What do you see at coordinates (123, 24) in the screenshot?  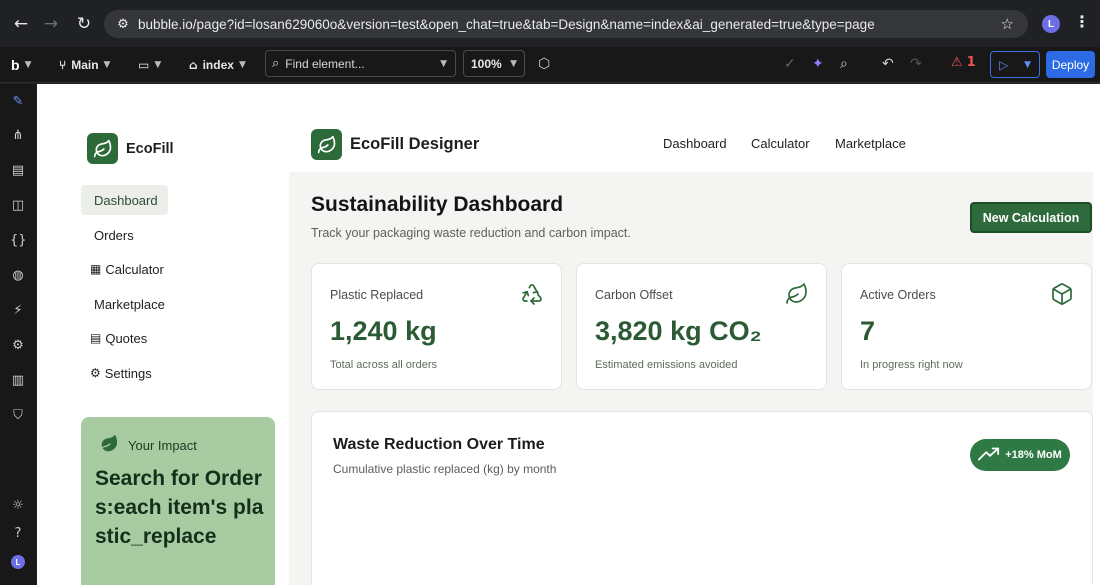 I see `site-settings-icon: ⚙` at bounding box center [123, 24].